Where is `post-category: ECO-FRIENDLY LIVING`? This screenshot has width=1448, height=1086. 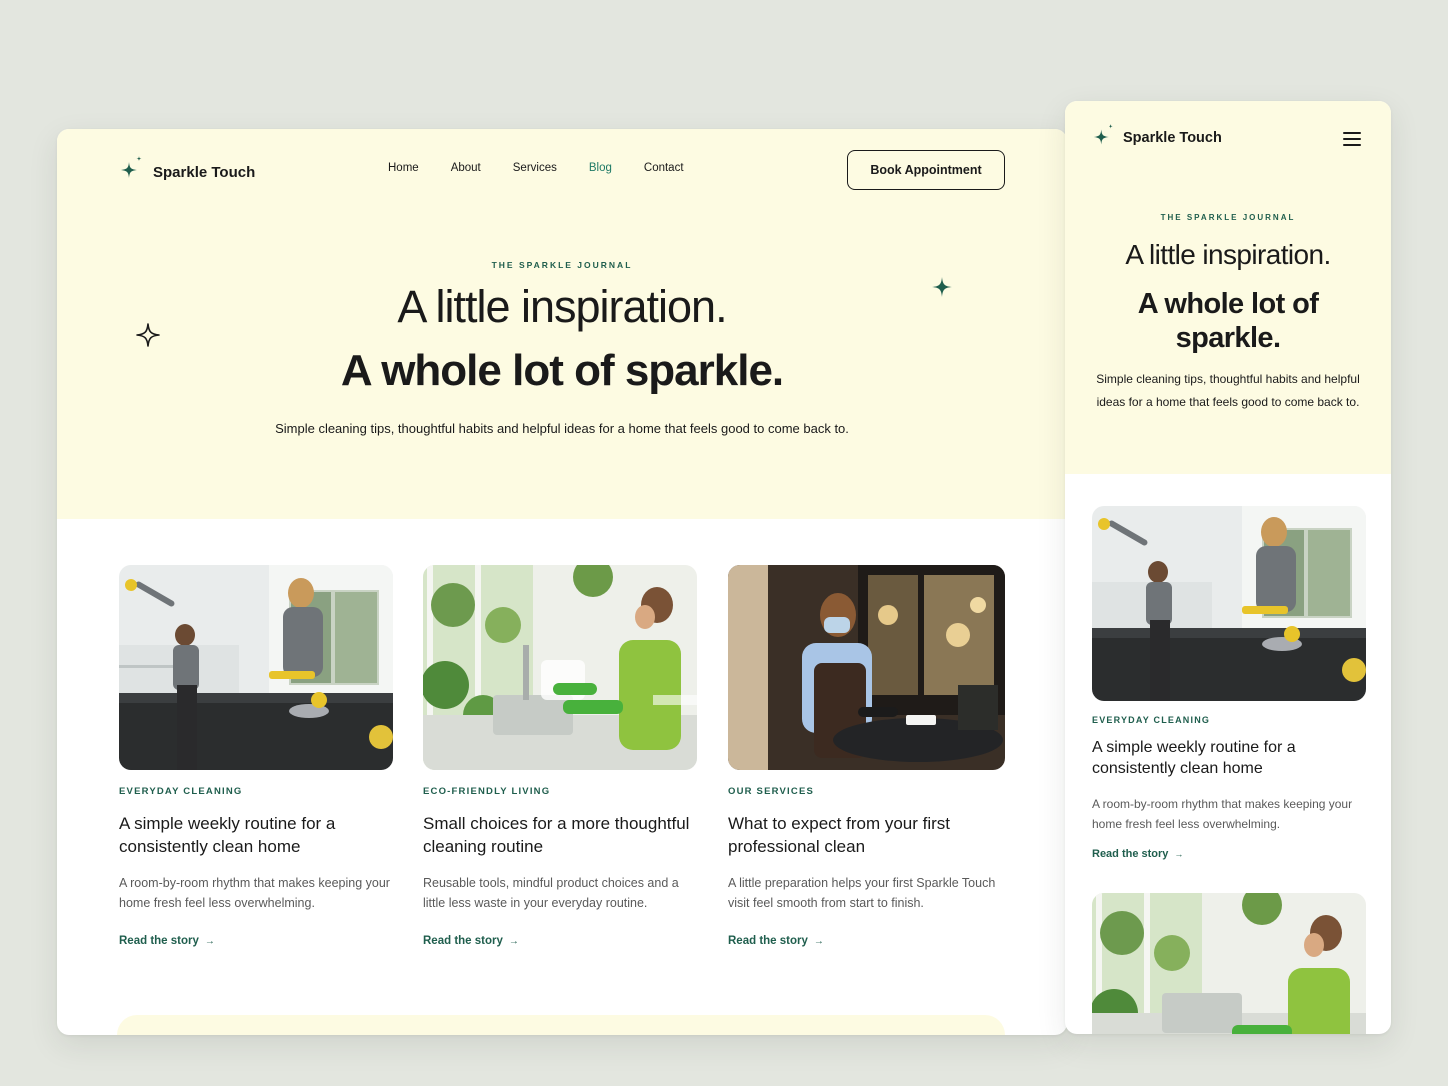 post-category: ECO-FRIENDLY LIVING is located at coordinates (487, 791).